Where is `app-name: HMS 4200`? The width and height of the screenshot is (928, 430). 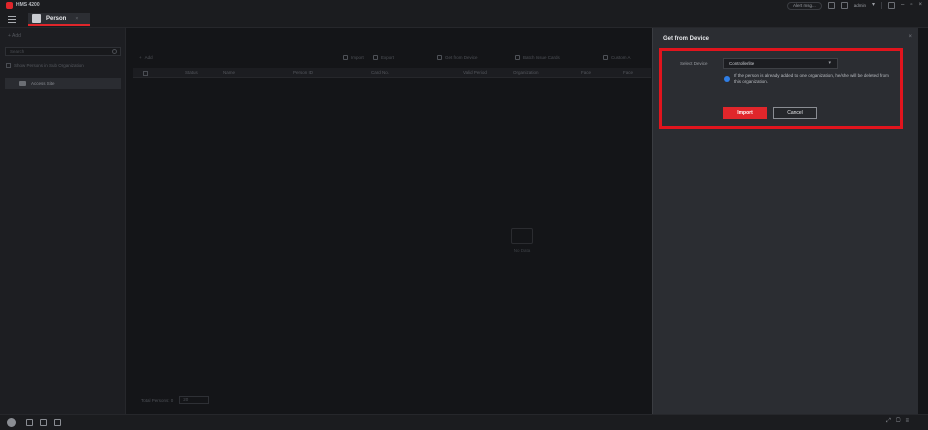
app-name: HMS 4200 is located at coordinates (28, 5).